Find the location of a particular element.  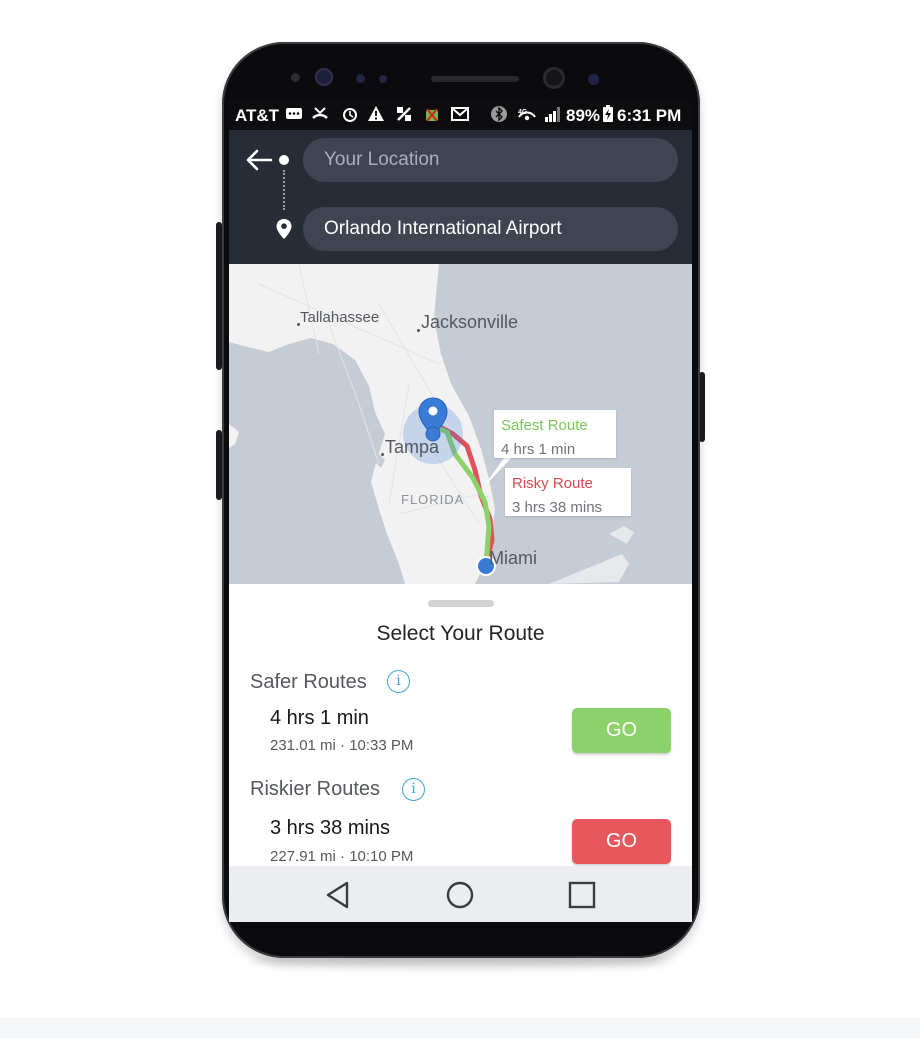

city-label-tampa: Tampa is located at coordinates (412, 447).